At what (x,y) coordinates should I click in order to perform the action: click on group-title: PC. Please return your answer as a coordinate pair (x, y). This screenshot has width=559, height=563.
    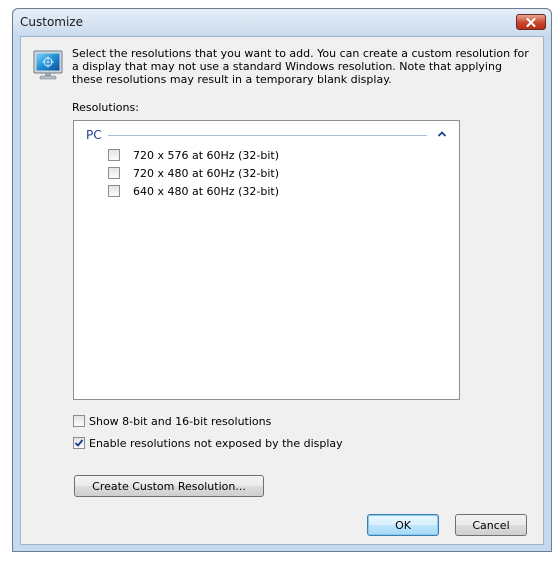
    Looking at the image, I should click on (94, 135).